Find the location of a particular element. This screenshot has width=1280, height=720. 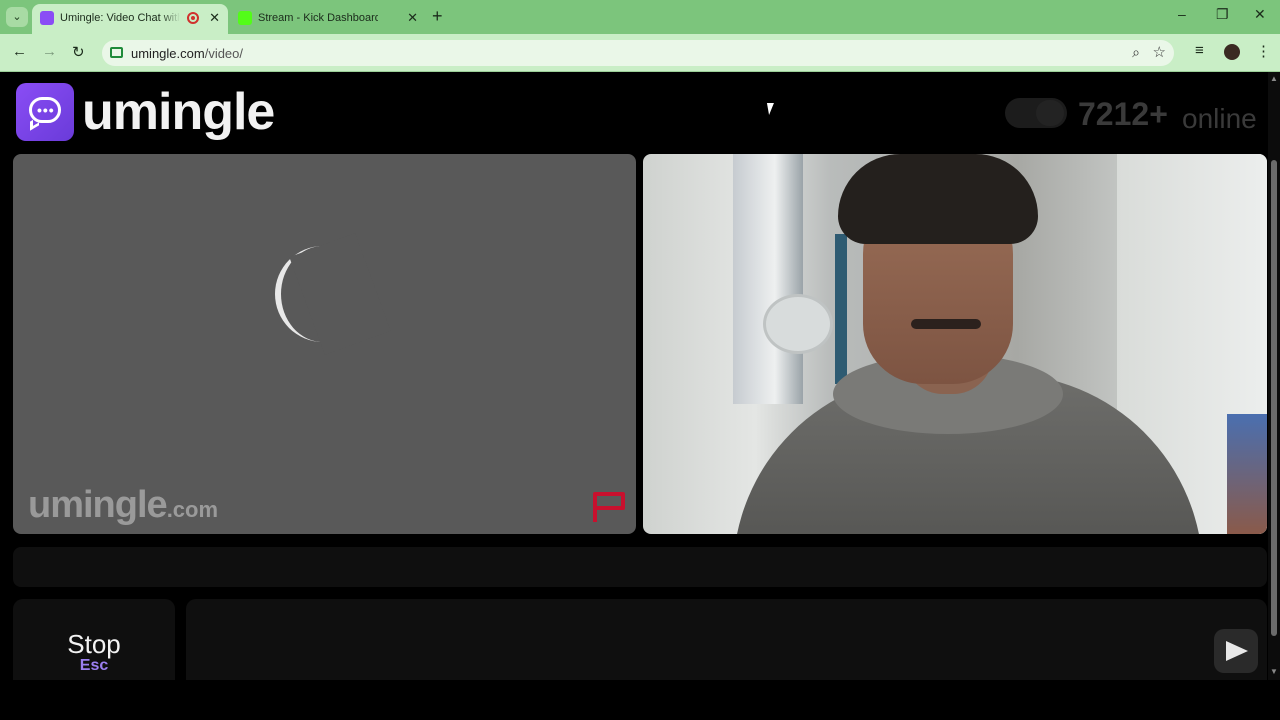

browser-toolbar: ← → ↻ umingle.com/video/ ⌕ ☆ ≡ ⋮ is located at coordinates (640, 53).